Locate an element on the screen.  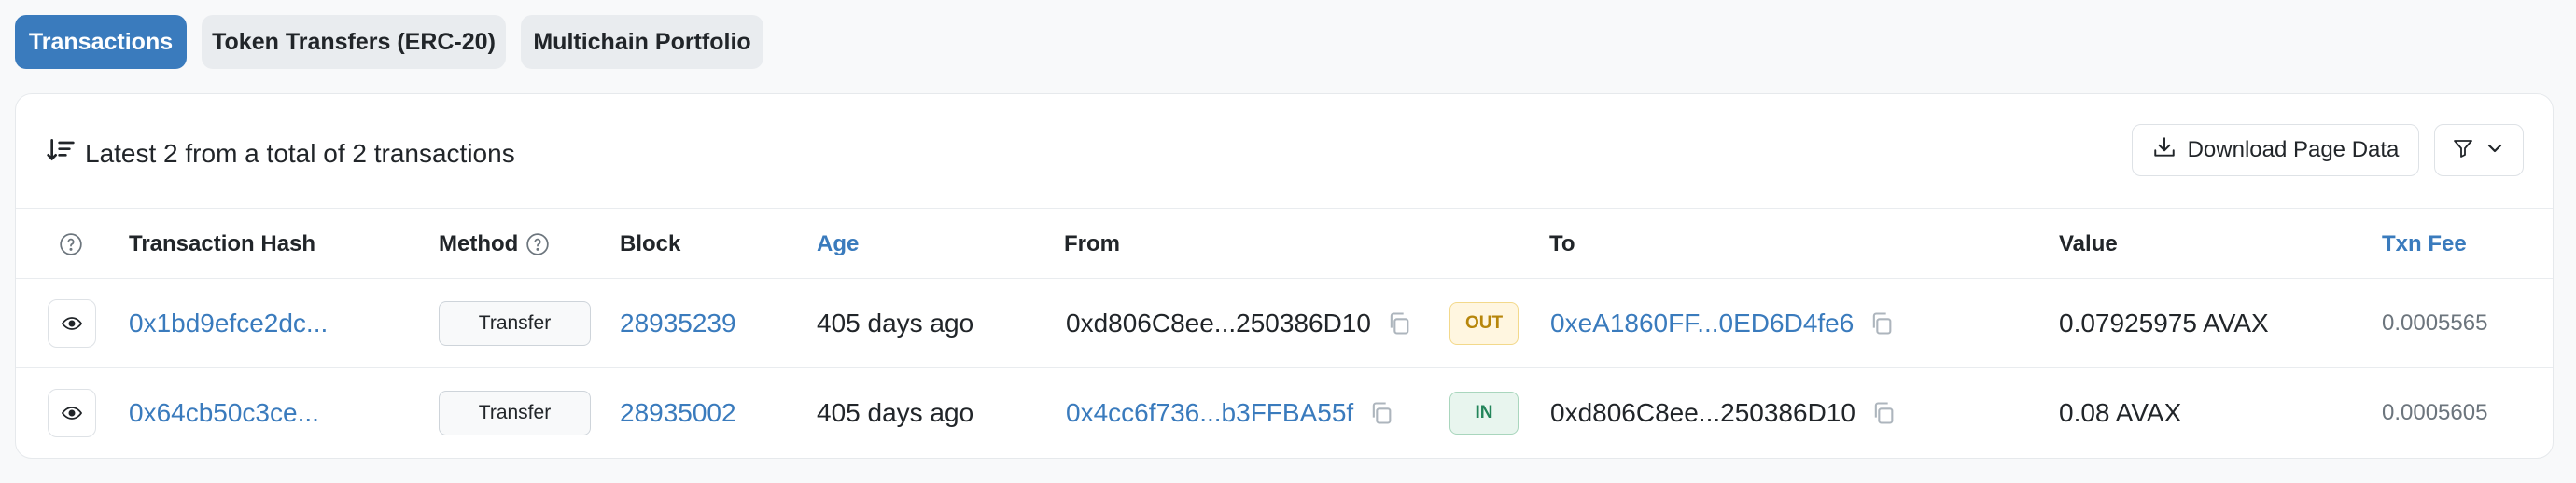
download-label: Download Page Data is located at coordinates (2293, 149).